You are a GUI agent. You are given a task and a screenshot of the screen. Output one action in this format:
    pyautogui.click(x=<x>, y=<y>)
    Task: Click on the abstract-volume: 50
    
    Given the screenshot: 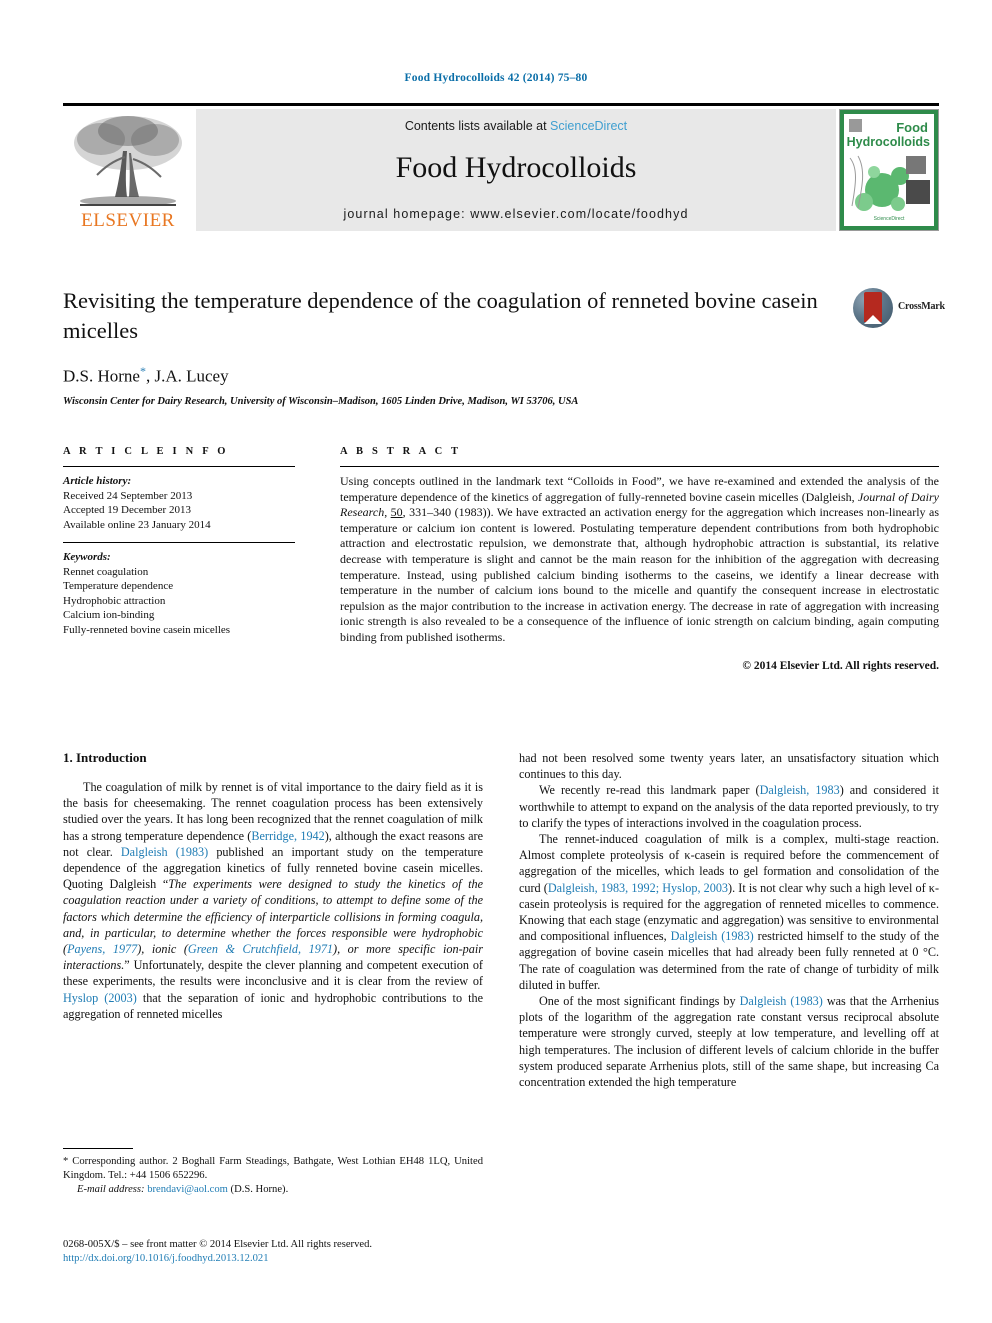 What is the action you would take?
    pyautogui.click(x=396, y=512)
    